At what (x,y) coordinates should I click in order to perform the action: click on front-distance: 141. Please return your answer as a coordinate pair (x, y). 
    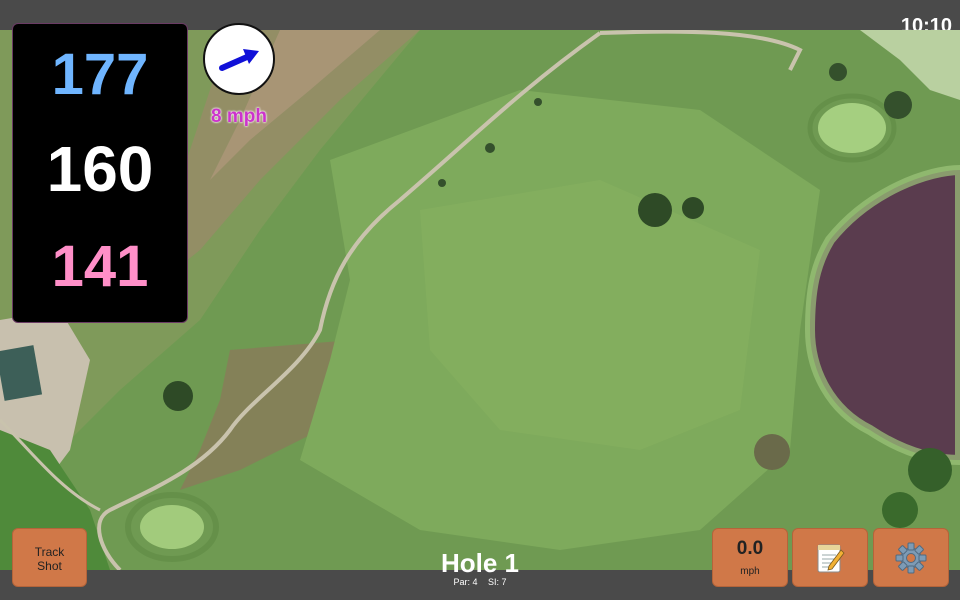
    Looking at the image, I should click on (100, 266).